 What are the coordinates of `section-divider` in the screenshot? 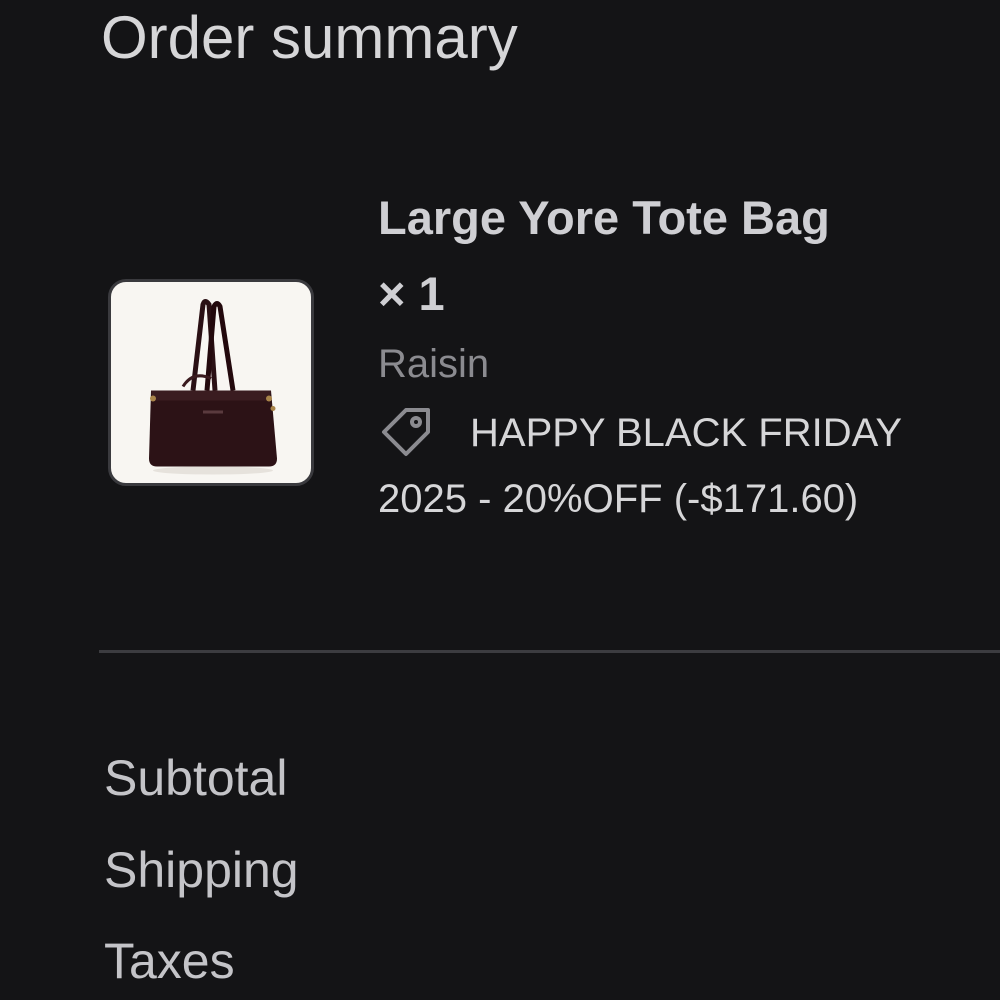 It's located at (549, 651).